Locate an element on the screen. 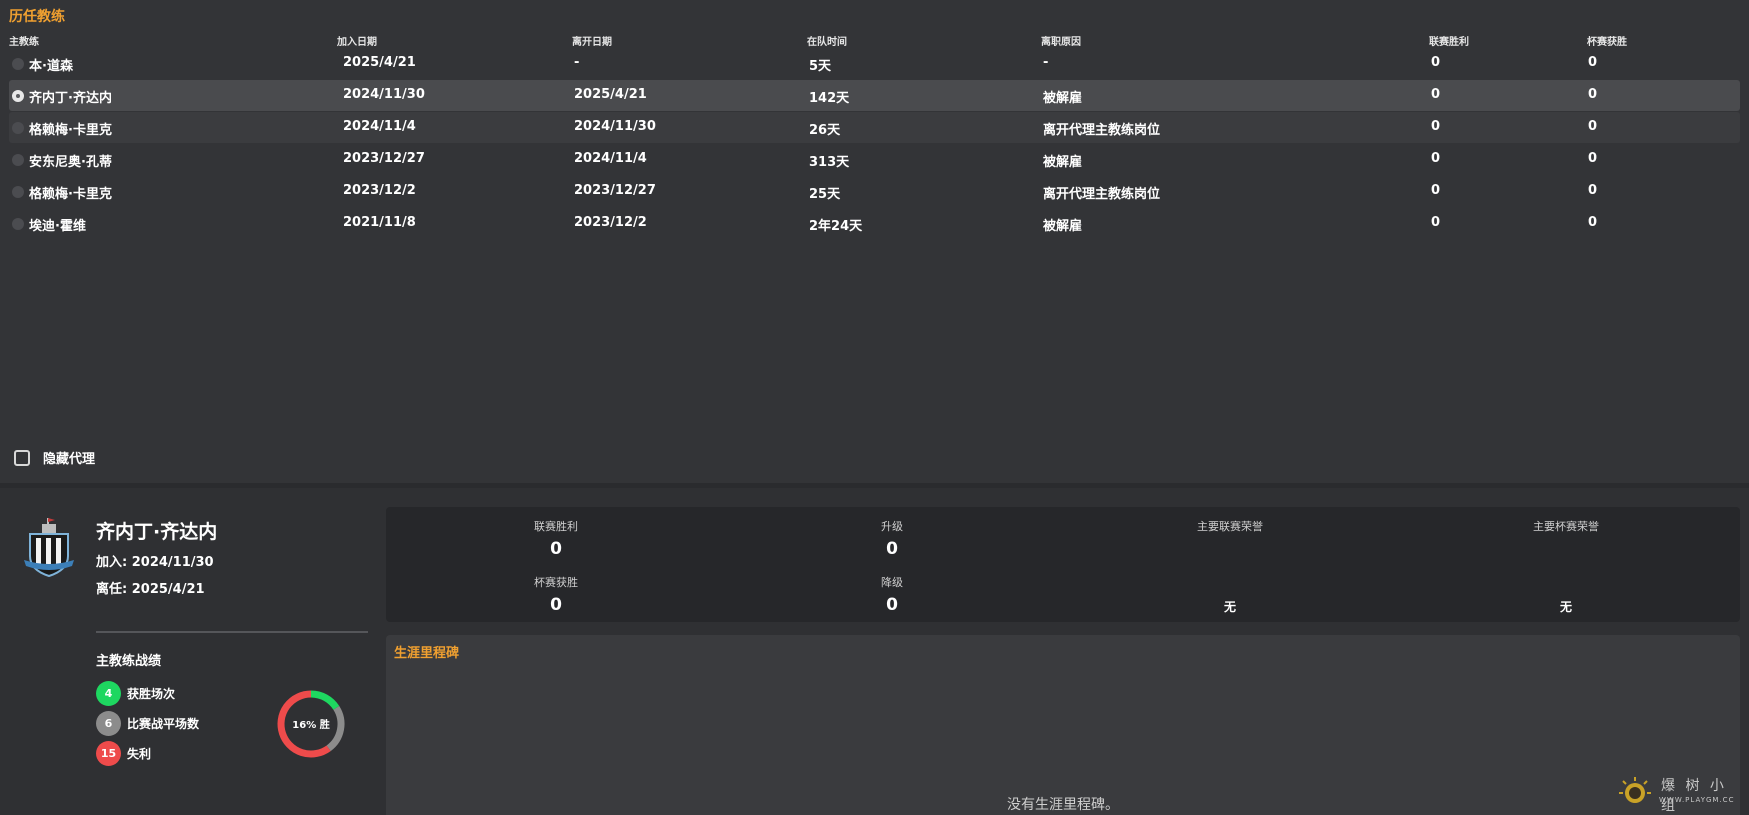 The height and width of the screenshot is (815, 1749). table-row: 本·道森 2025/4/21 - 5天 - 0 0 is located at coordinates (874, 63).